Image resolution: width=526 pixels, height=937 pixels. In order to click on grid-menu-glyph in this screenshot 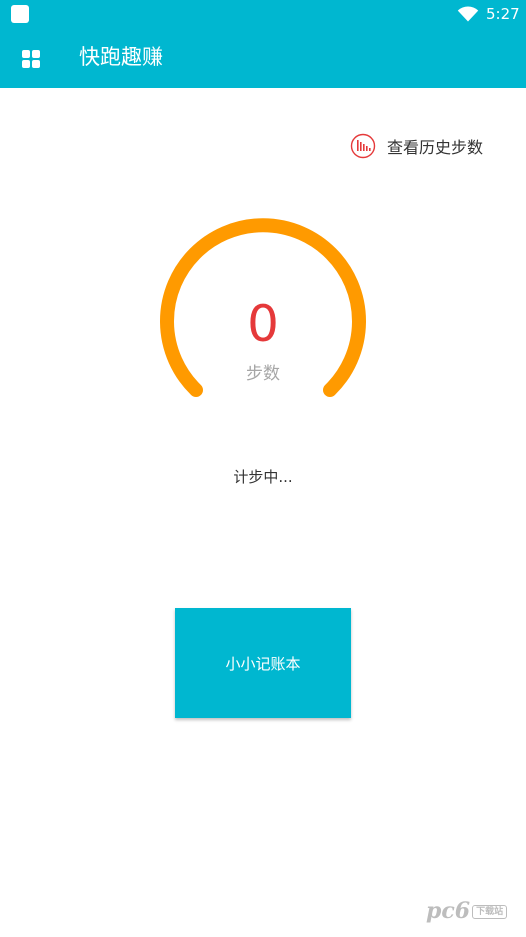, I will do `click(31, 59)`.